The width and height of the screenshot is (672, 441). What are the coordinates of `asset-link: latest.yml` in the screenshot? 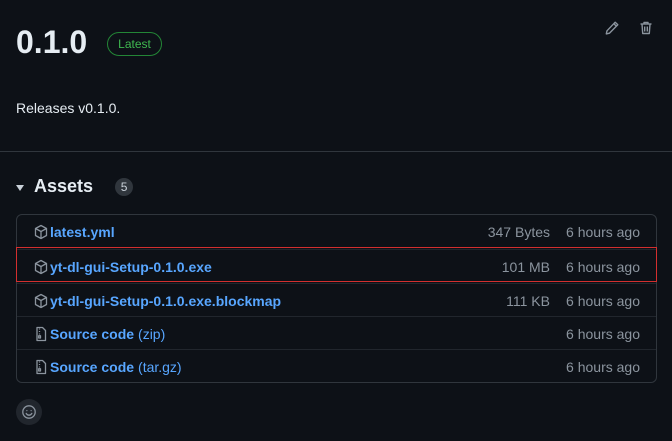 It's located at (82, 232).